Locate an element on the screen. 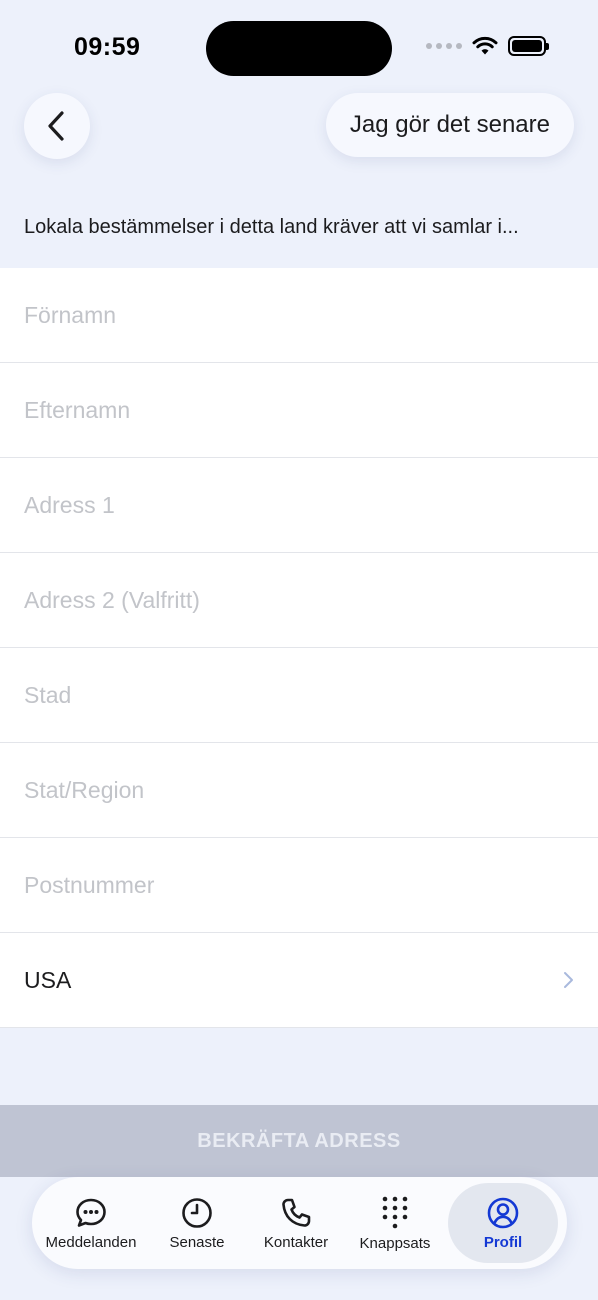  tab-messages: Meddelanden is located at coordinates (91, 1223).